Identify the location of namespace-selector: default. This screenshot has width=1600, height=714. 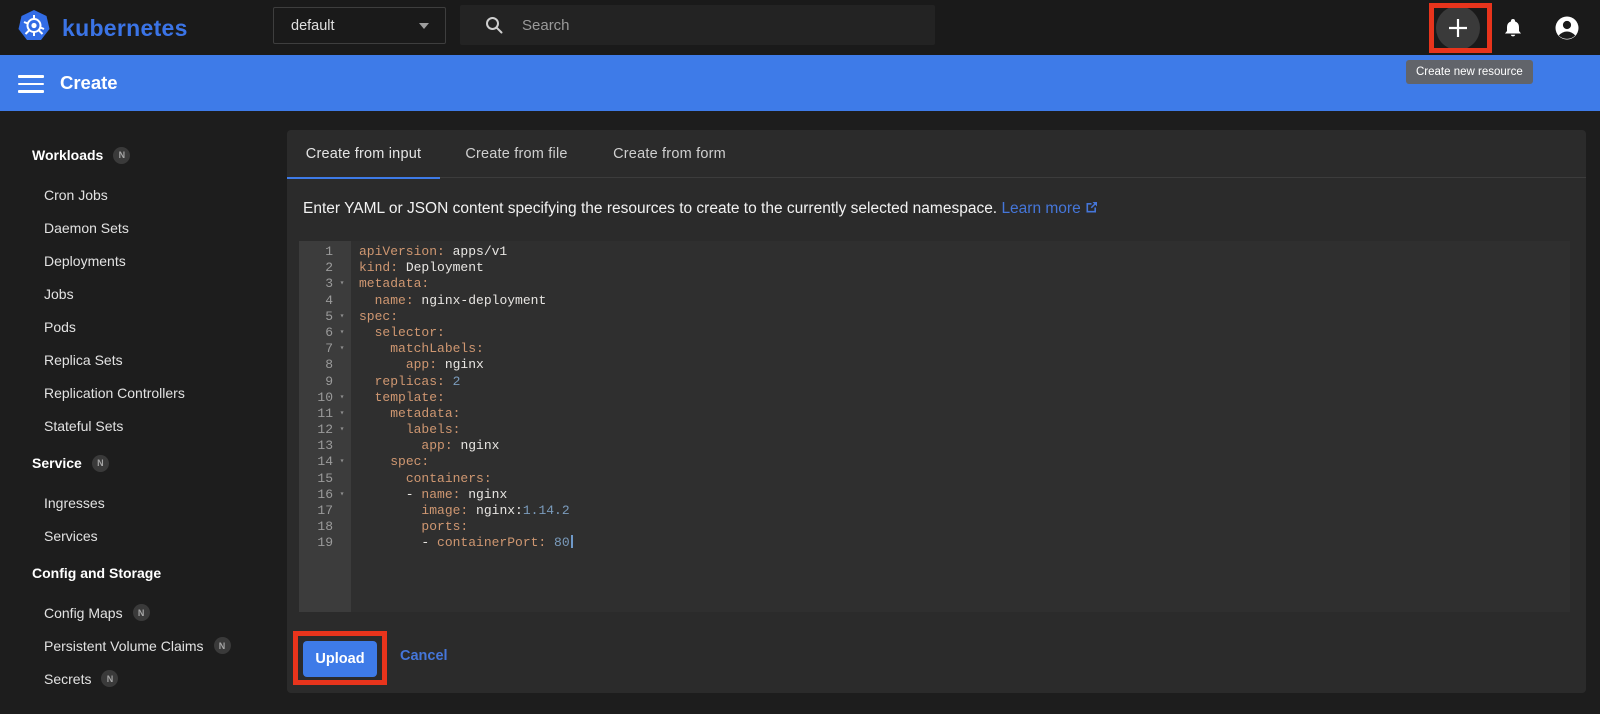
(359, 25).